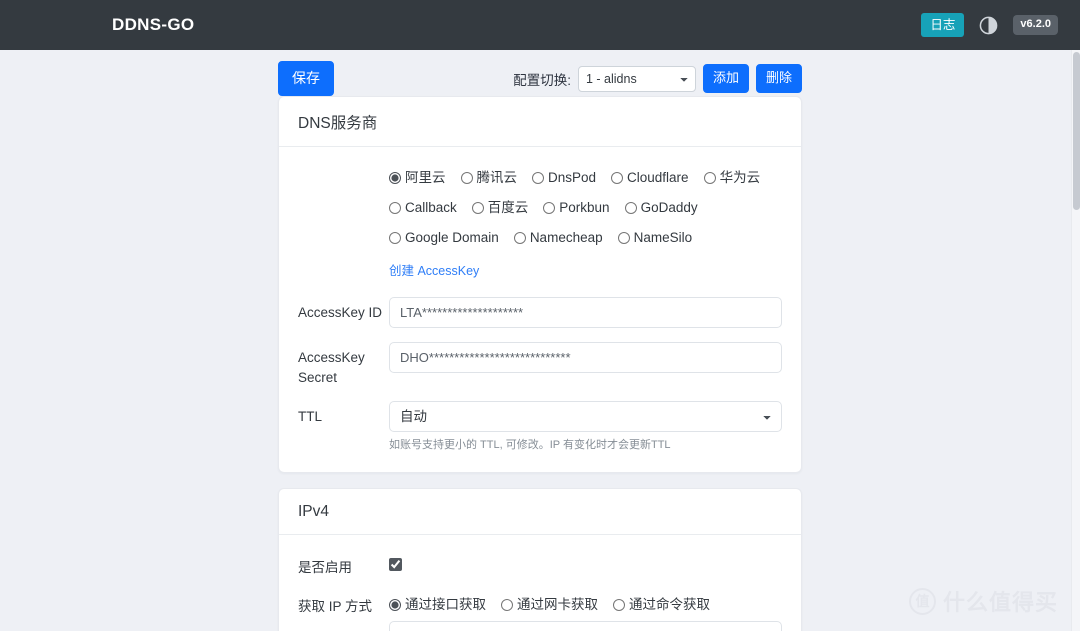  I want to click on ttl-row: TTL 自动 如账号支持更小的 TTL, 可修改。IP 有变化时才会更新TTL, so click(540, 427).